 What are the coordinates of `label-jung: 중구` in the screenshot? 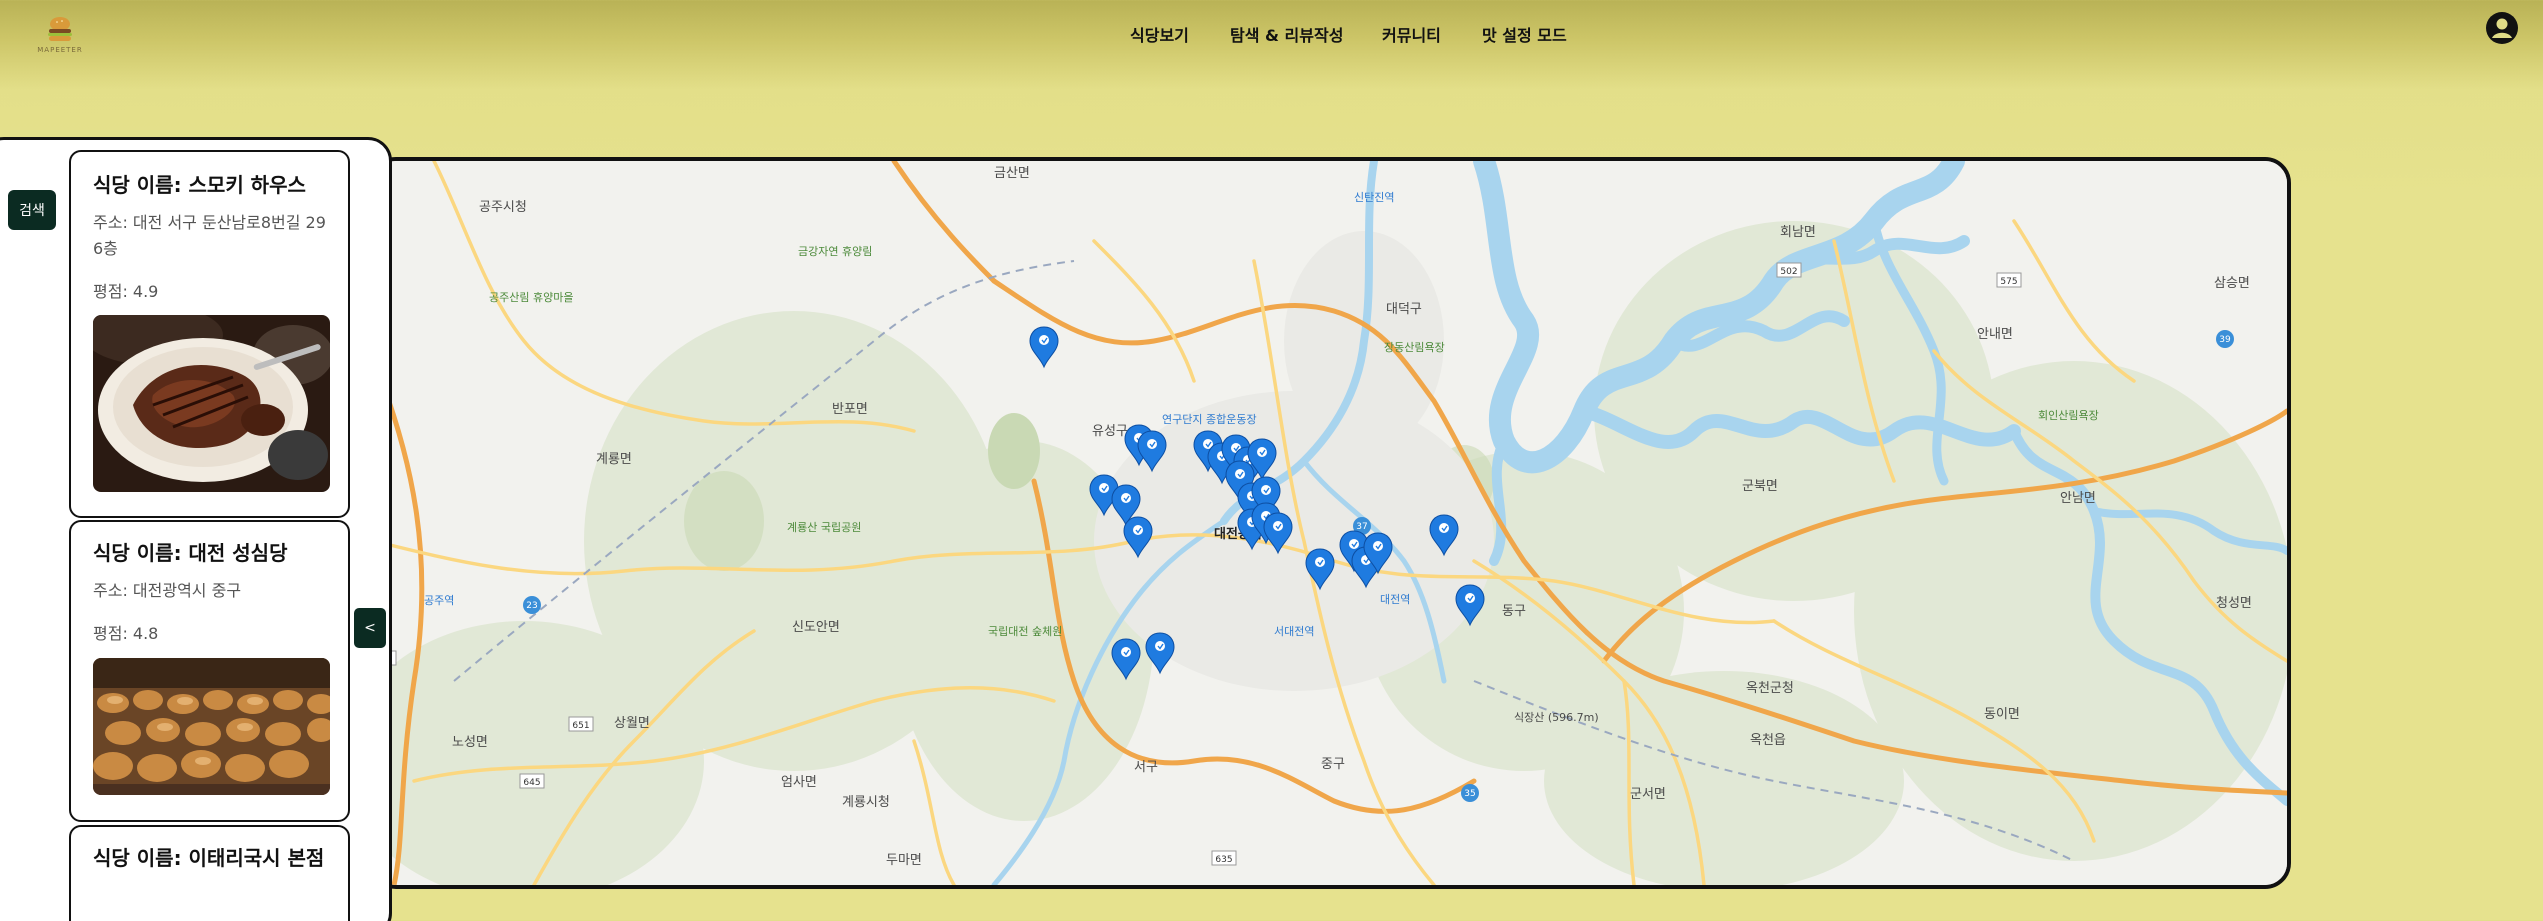 It's located at (1333, 764).